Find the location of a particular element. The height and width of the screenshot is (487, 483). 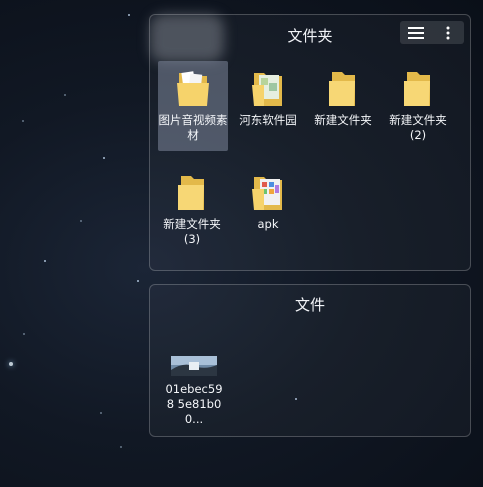

hamburger-menu-icon is located at coordinates (416, 32).